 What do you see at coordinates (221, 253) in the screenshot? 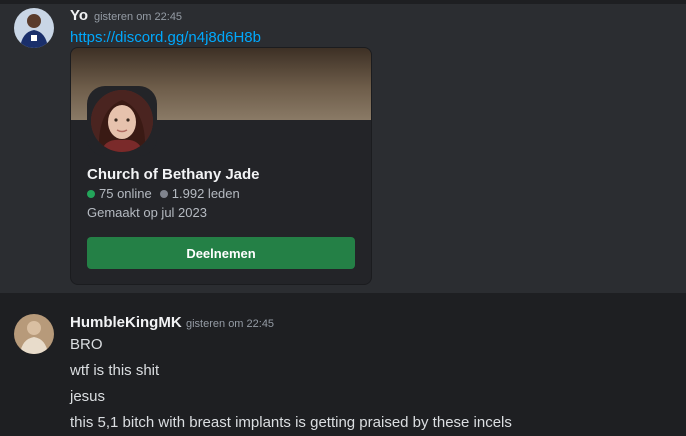
I see `join-button: Deelnemen` at bounding box center [221, 253].